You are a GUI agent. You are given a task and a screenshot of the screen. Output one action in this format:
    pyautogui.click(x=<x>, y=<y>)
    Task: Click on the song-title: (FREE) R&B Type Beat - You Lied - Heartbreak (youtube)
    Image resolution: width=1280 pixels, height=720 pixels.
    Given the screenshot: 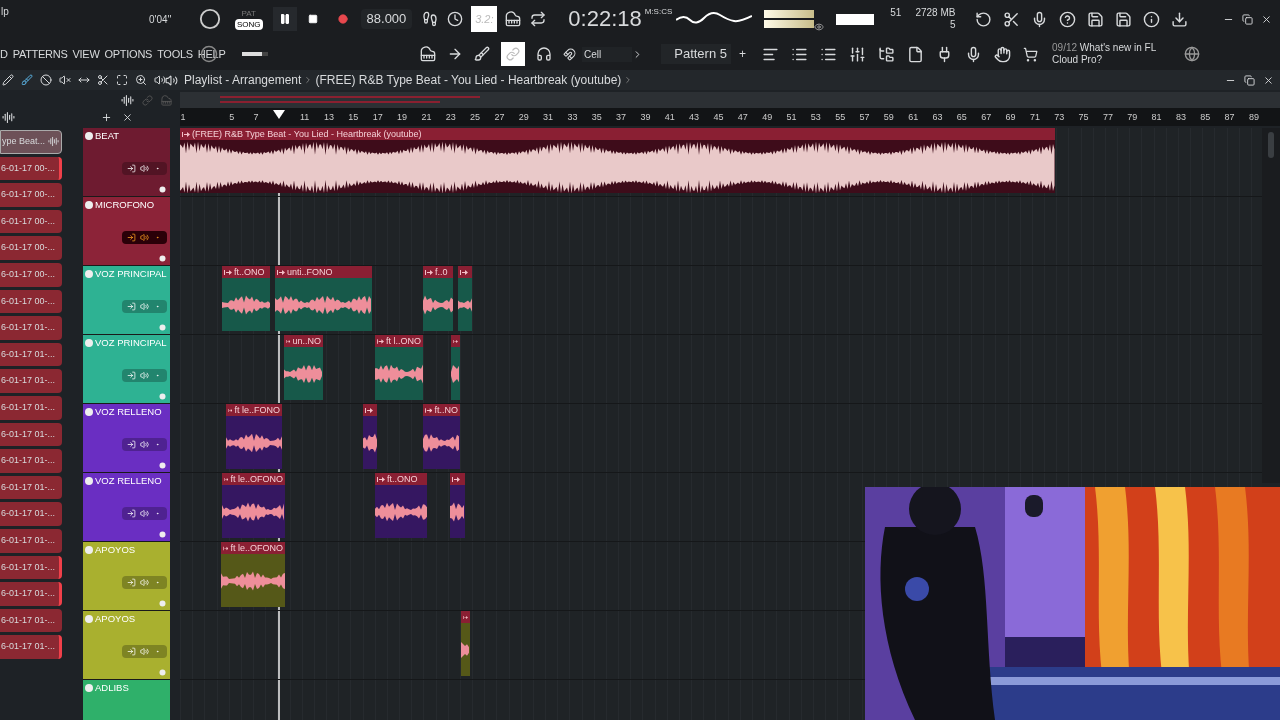 What is the action you would take?
    pyautogui.click(x=468, y=80)
    